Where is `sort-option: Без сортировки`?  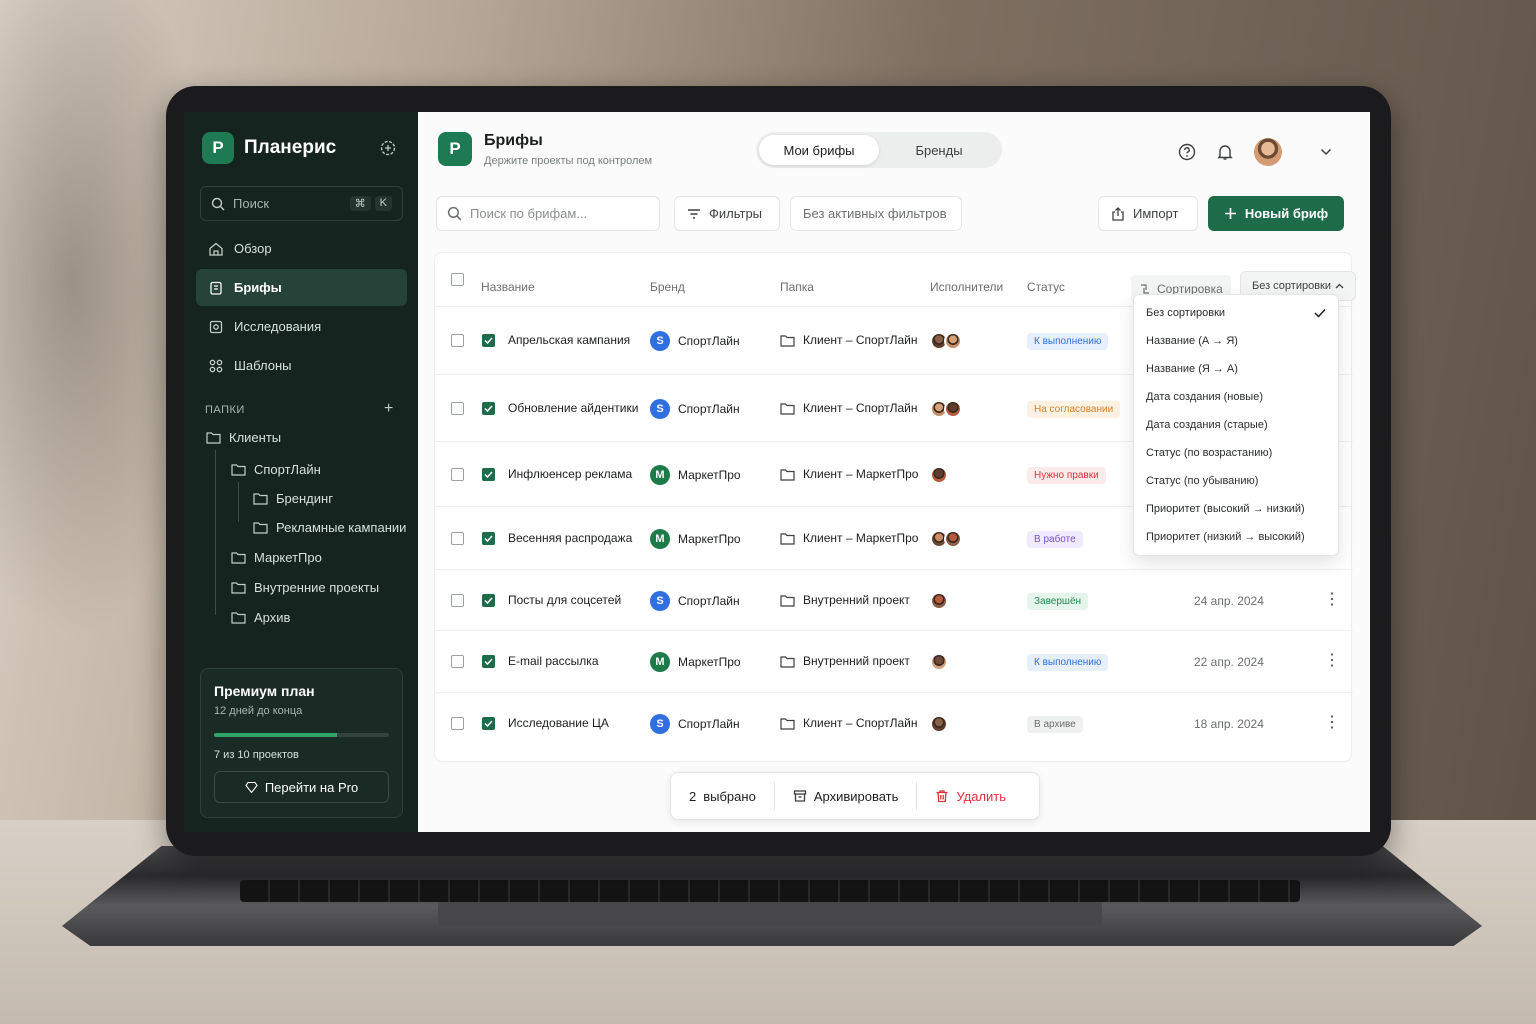
sort-option: Без сортировки is located at coordinates (1236, 313).